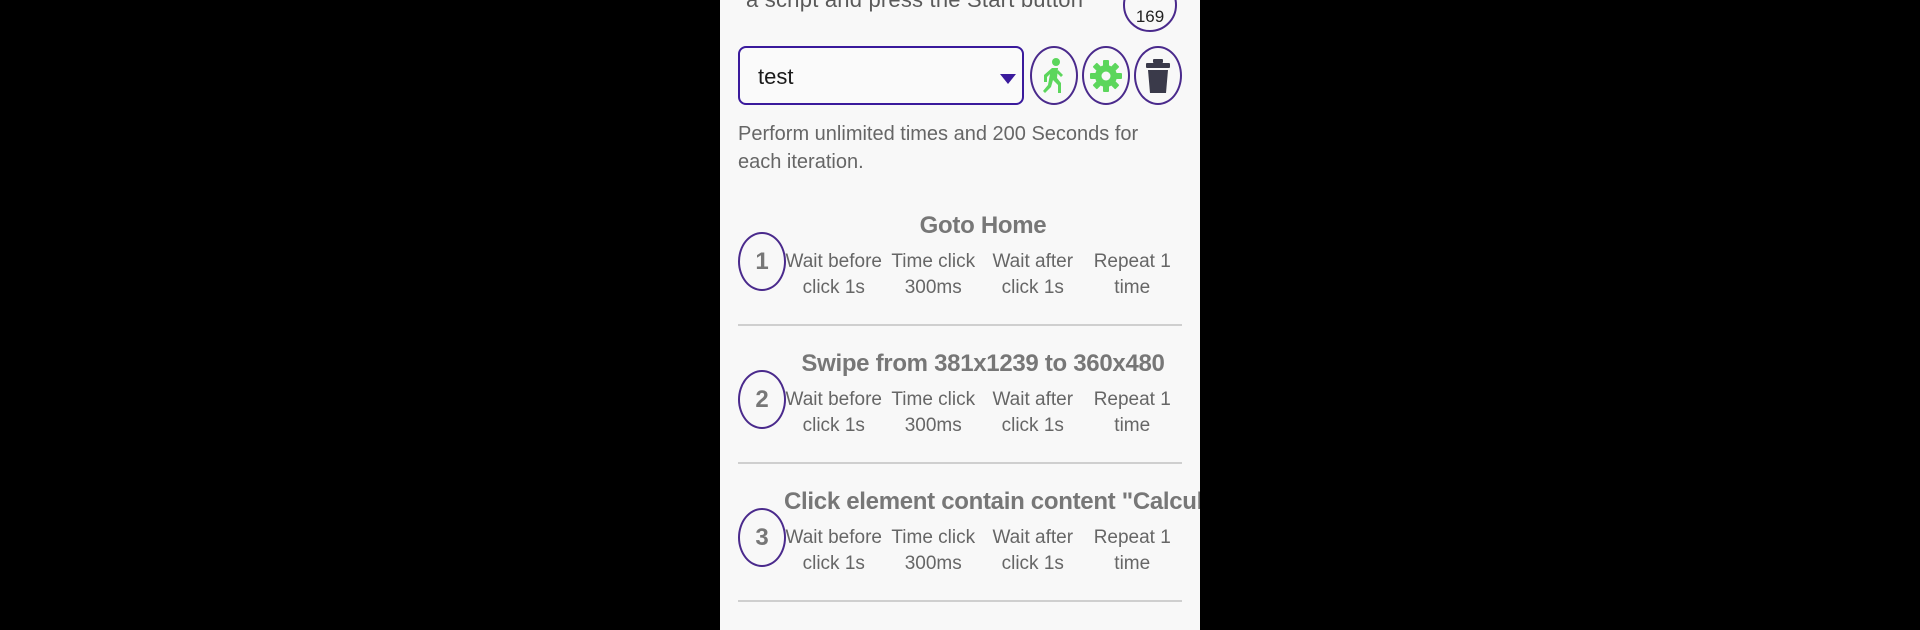 The height and width of the screenshot is (630, 1920). I want to click on start-button, so click(1054, 75).